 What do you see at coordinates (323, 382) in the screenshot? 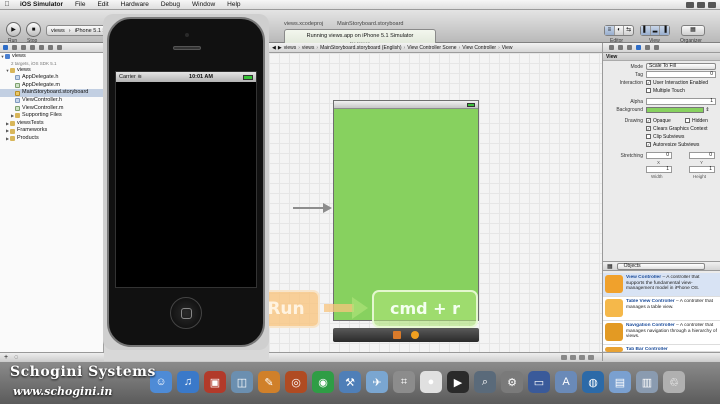
I see `chrome-icon: ◉` at bounding box center [323, 382].